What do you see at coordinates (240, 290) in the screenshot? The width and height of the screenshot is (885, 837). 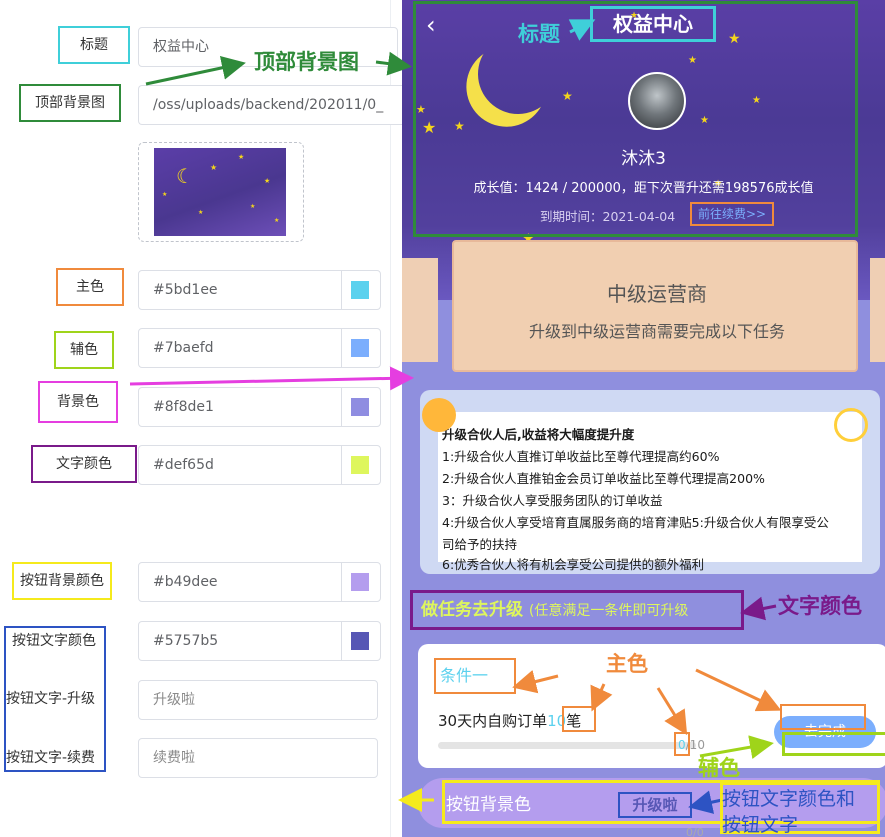 I see `primary-color-input: #5bd1ee` at bounding box center [240, 290].